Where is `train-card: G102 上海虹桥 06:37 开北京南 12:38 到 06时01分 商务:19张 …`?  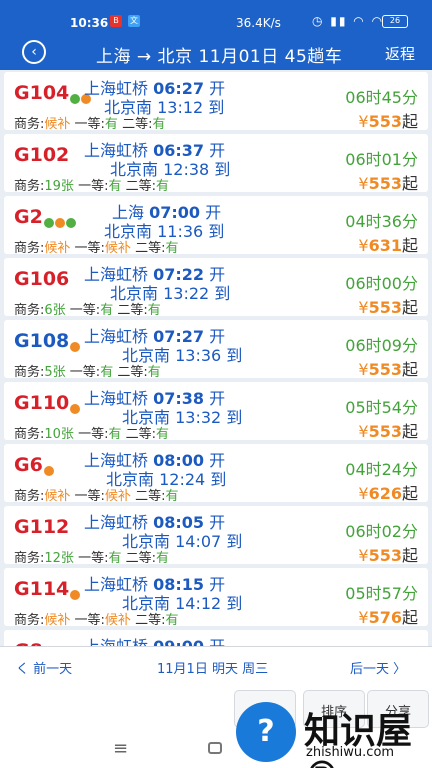
train-card: G102 上海虹桥 06:37 开北京南 12:38 到 06时01分 商务:19张 … is located at coordinates (216, 164).